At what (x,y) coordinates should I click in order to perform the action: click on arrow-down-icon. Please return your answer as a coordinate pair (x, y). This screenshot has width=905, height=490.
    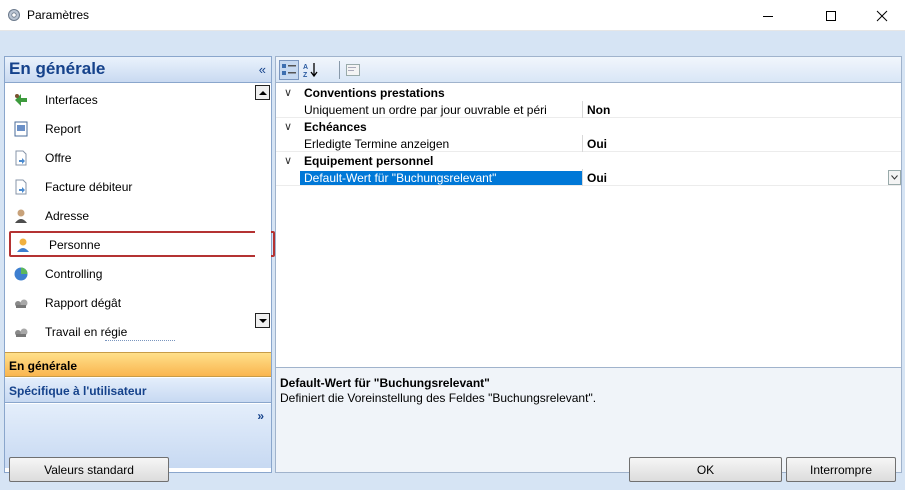
    Looking at the image, I should click on (262, 320).